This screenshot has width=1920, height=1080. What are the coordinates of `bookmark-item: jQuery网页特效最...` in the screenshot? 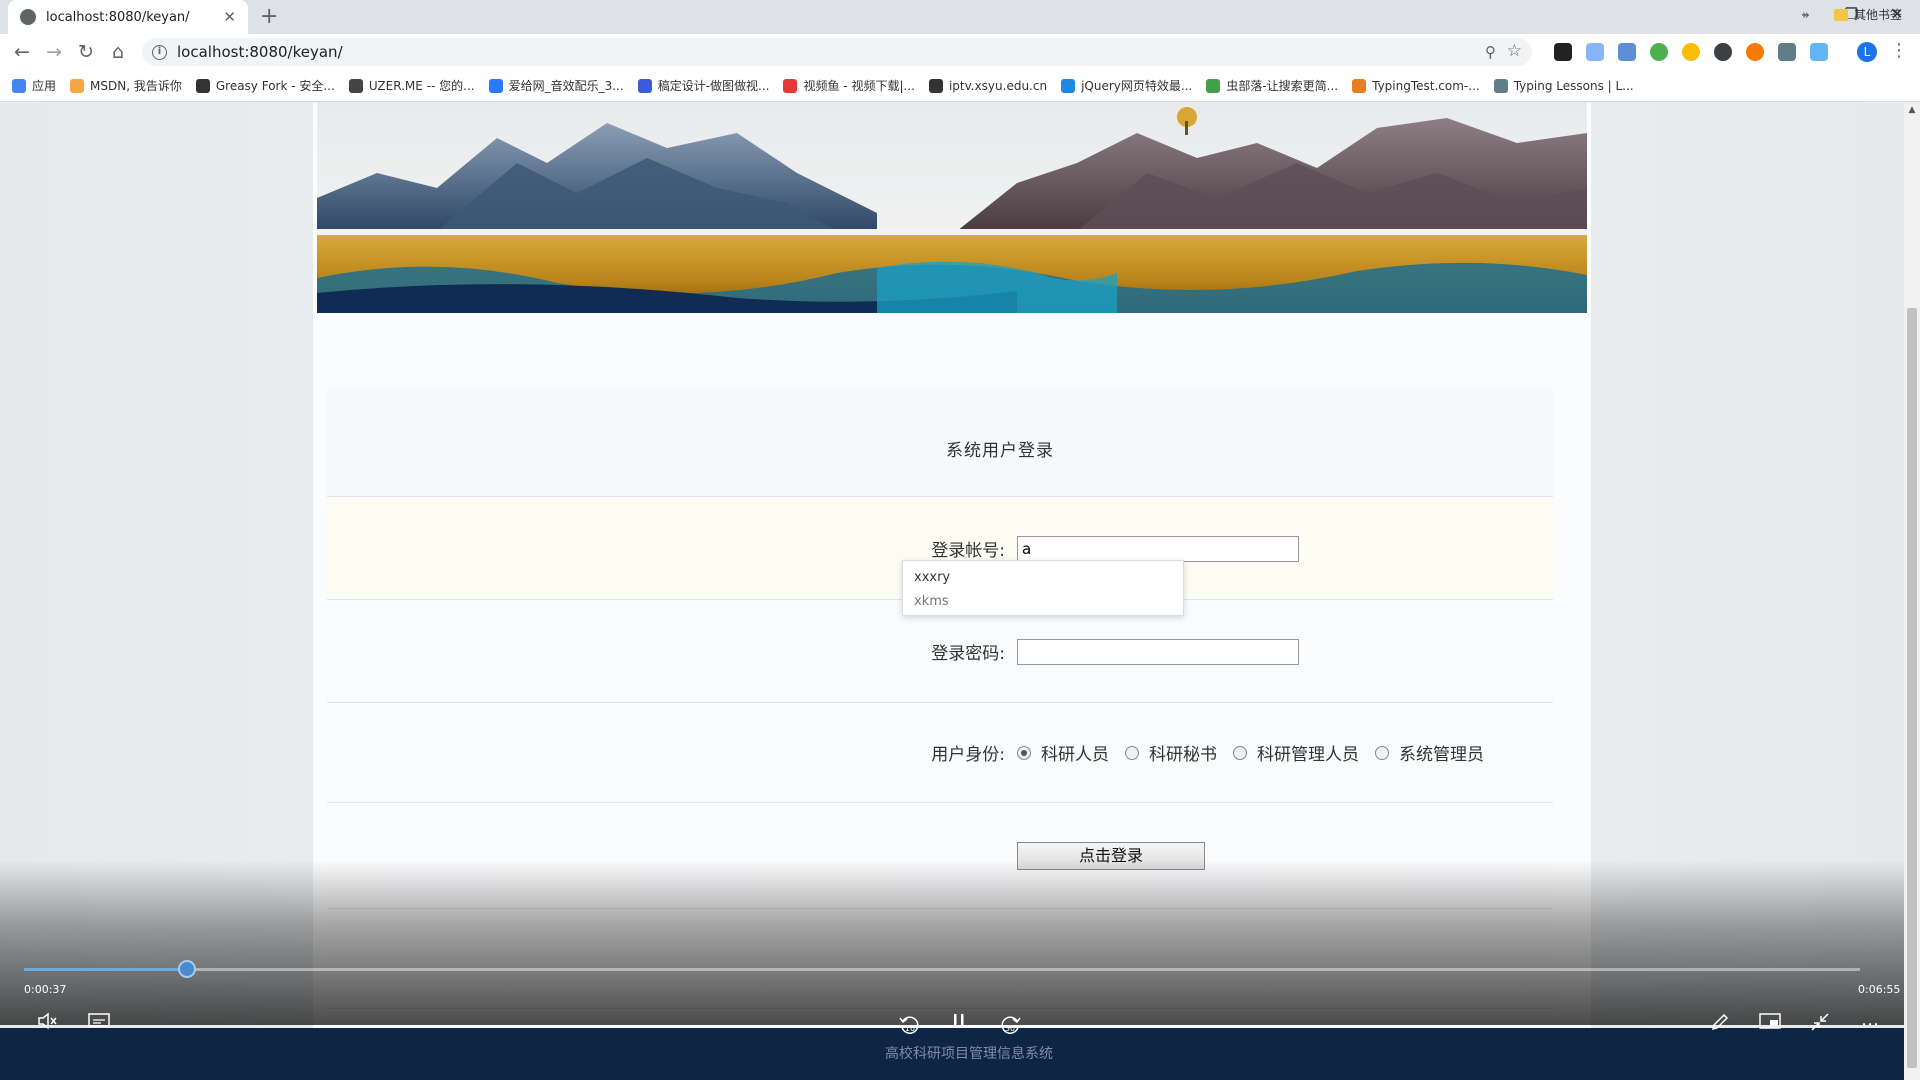 It's located at (1126, 85).